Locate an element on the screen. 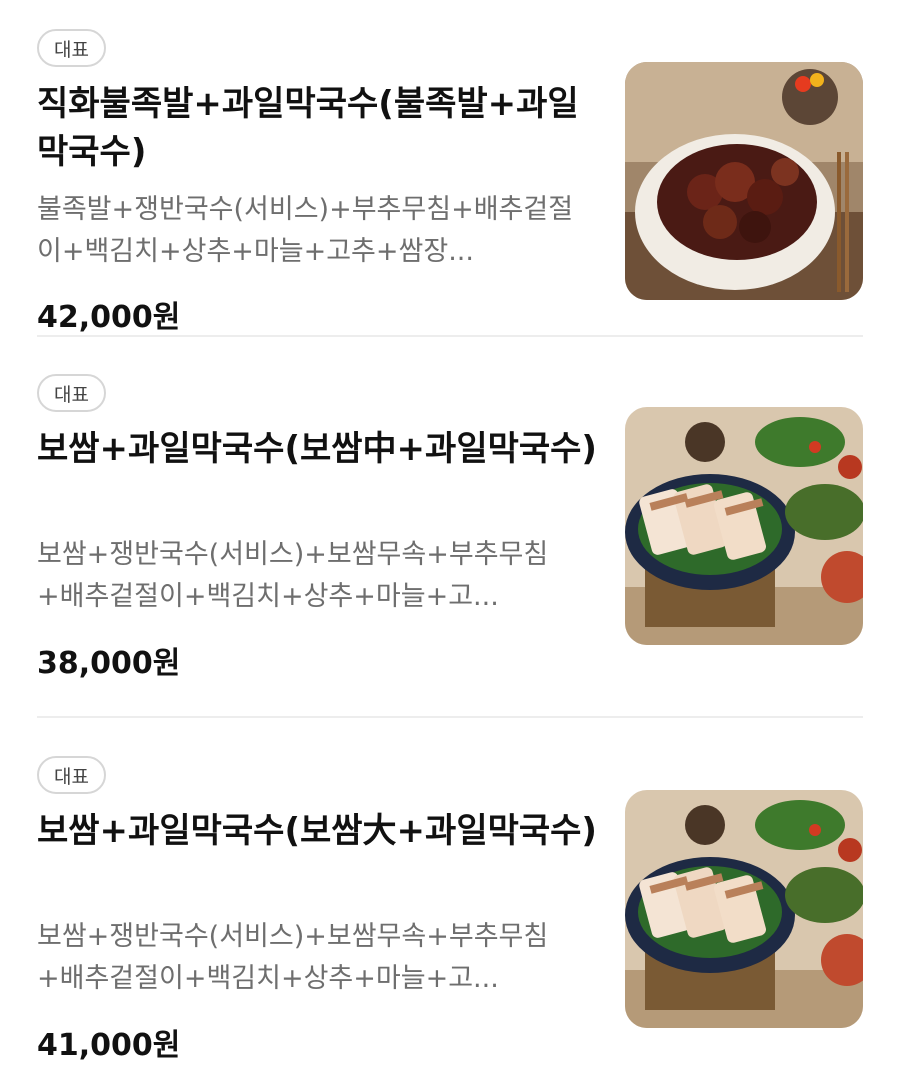  menu-item-title: 직화불족발+과일막국수(불족발+과일막국수) is located at coordinates (308, 128).